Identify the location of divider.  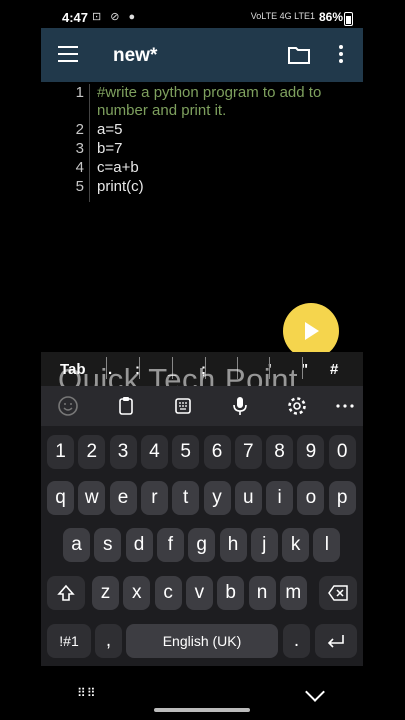
(302, 368).